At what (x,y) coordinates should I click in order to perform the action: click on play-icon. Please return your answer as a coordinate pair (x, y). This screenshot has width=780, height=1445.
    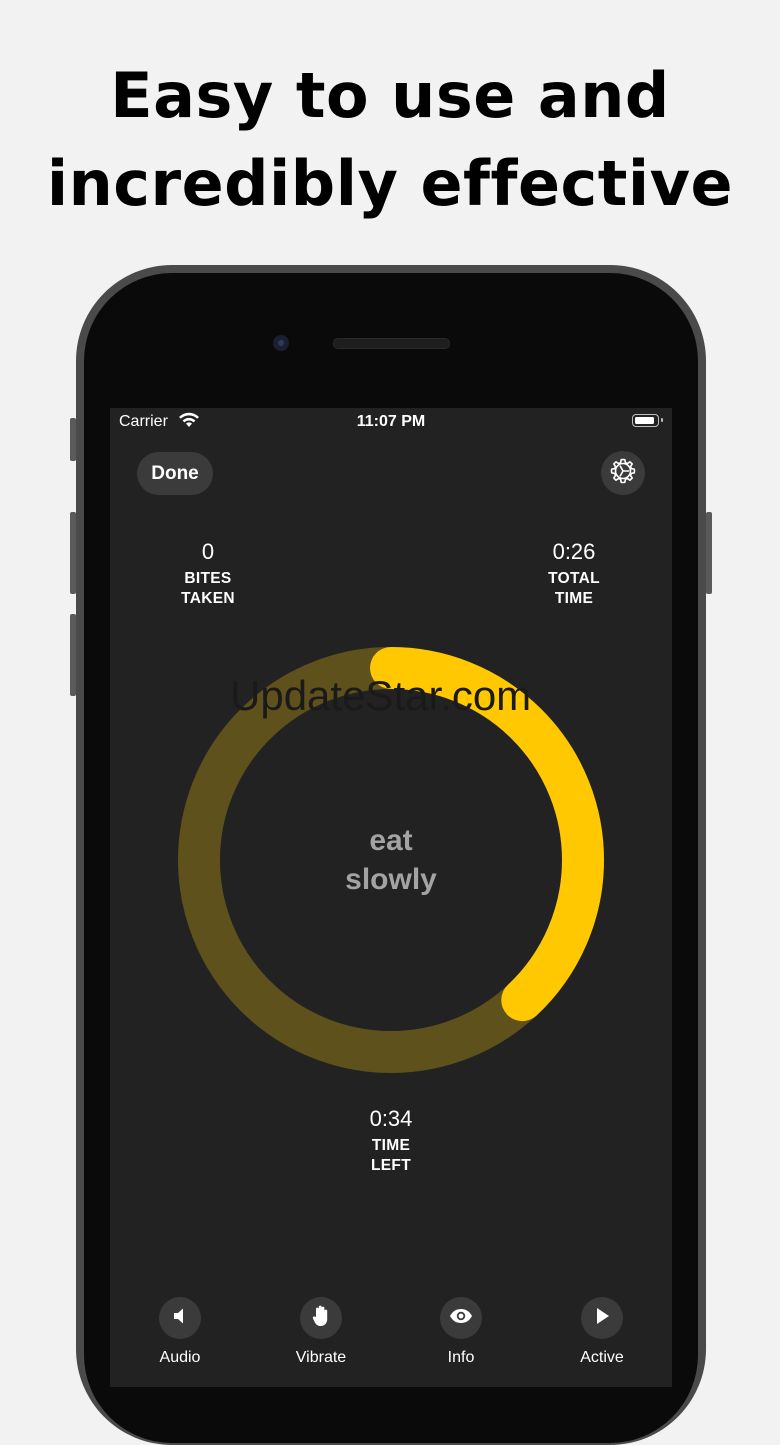
    Looking at the image, I should click on (602, 1318).